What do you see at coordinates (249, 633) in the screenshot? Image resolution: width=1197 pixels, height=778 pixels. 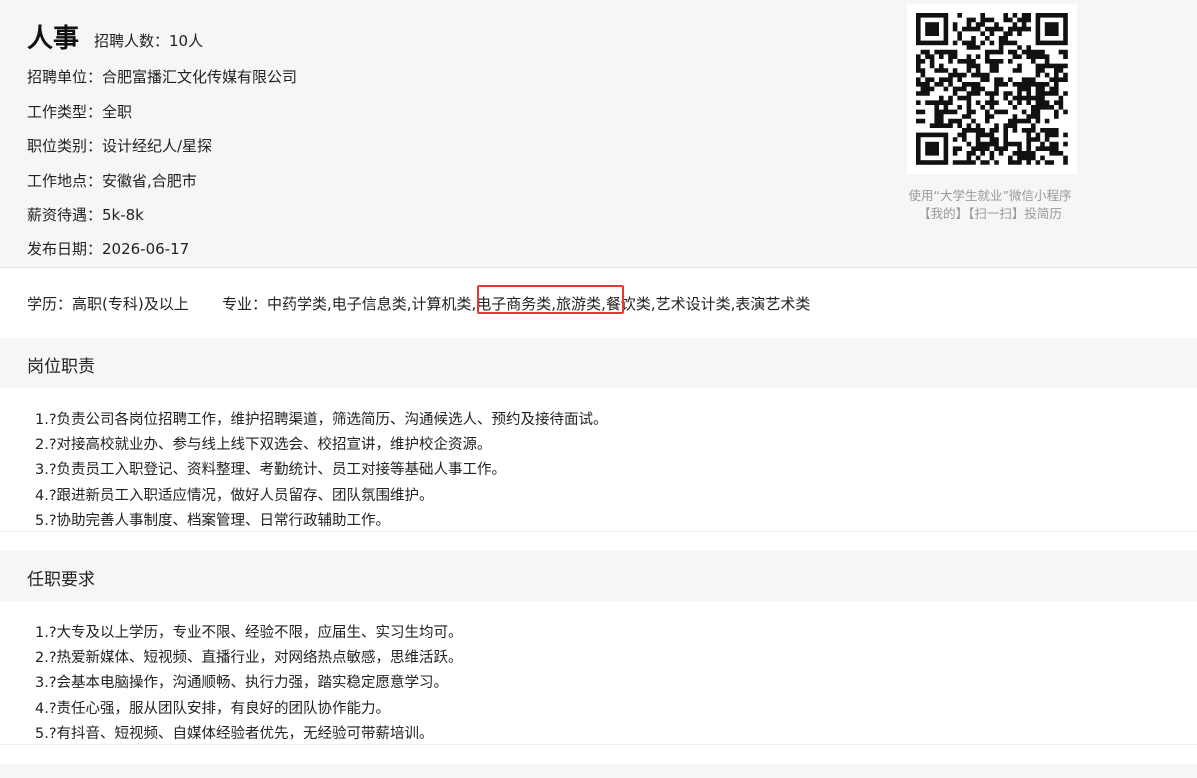 I see `requirement-item: 1.?大专及以上学历，专业不限、经验不限，应届生、实习生均可。` at bounding box center [249, 633].